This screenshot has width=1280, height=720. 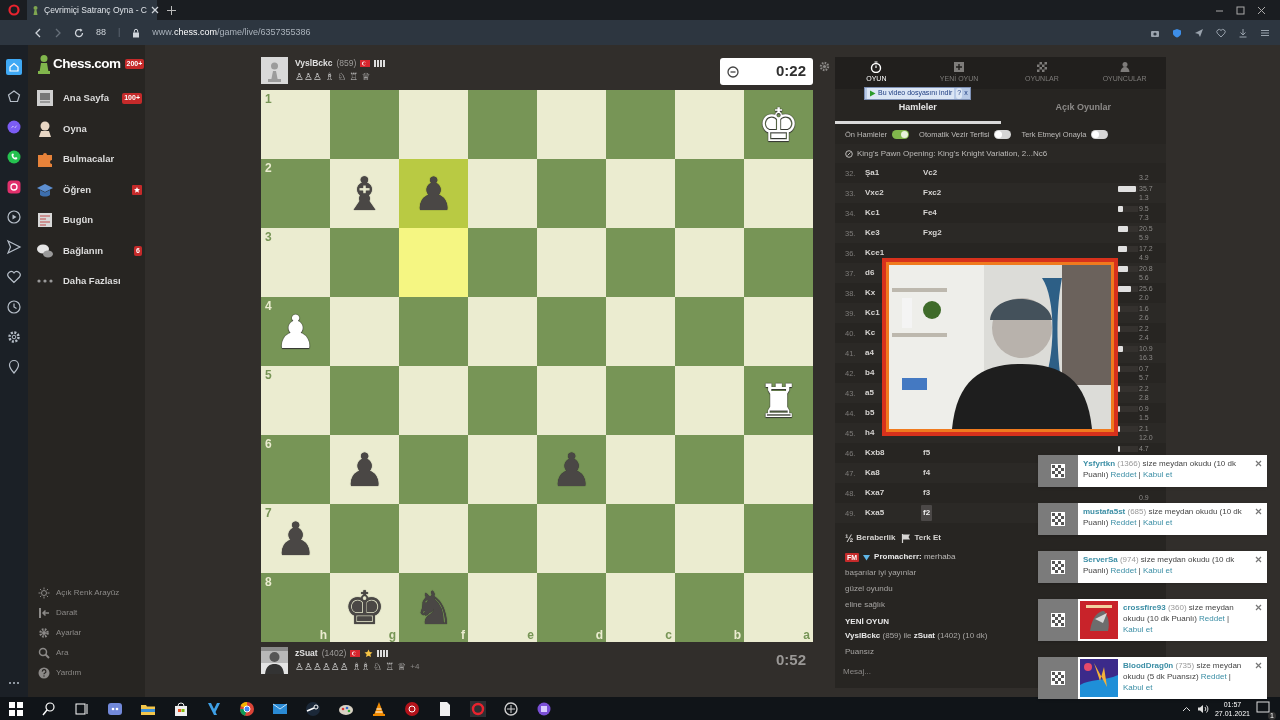 I want to click on move-text: f5, so click(x=927, y=453).